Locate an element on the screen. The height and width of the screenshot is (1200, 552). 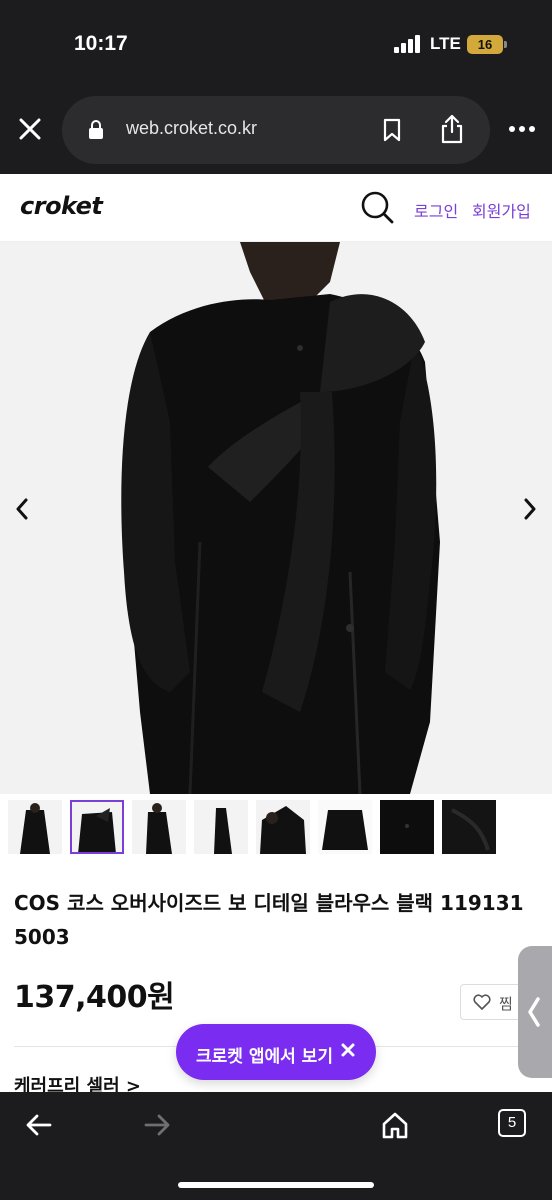
croket-logo: croket is located at coordinates (61, 206).